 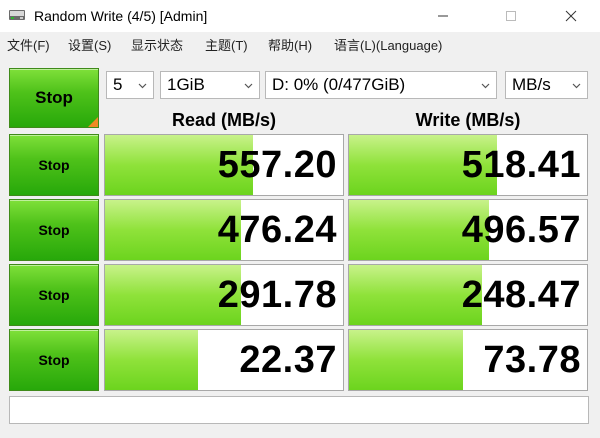 What do you see at coordinates (532, 360) in the screenshot?
I see `write-value: 73.78` at bounding box center [532, 360].